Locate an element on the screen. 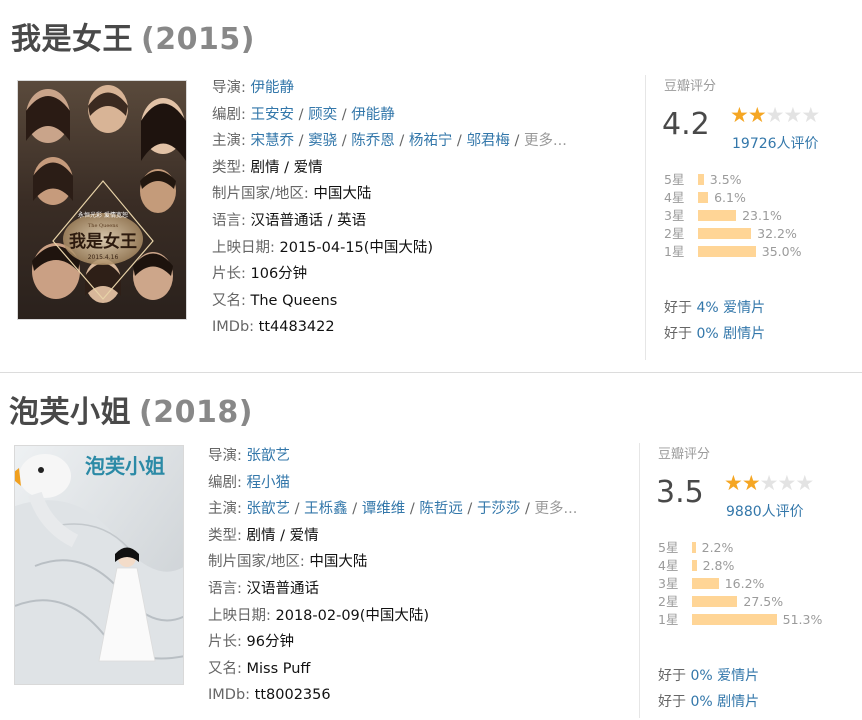  dist-percent: 3.5% is located at coordinates (725, 179).